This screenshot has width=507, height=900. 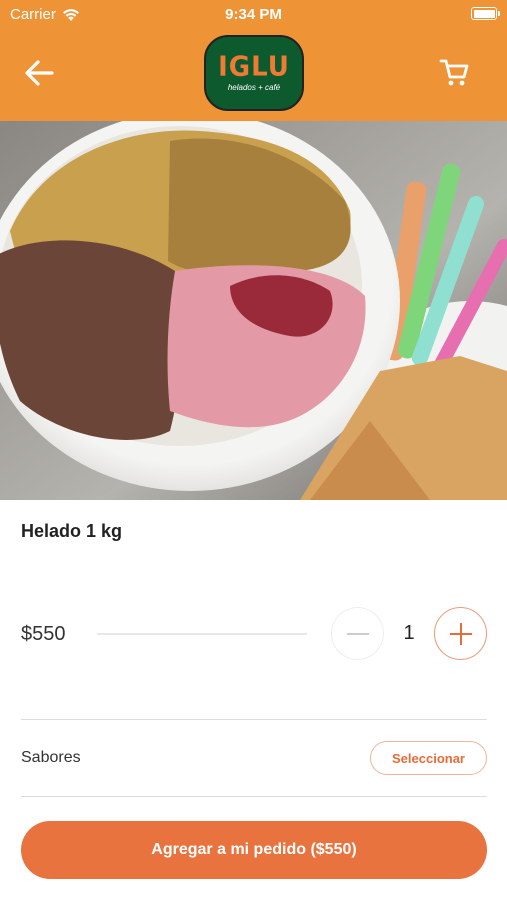 I want to click on back-button, so click(x=39, y=73).